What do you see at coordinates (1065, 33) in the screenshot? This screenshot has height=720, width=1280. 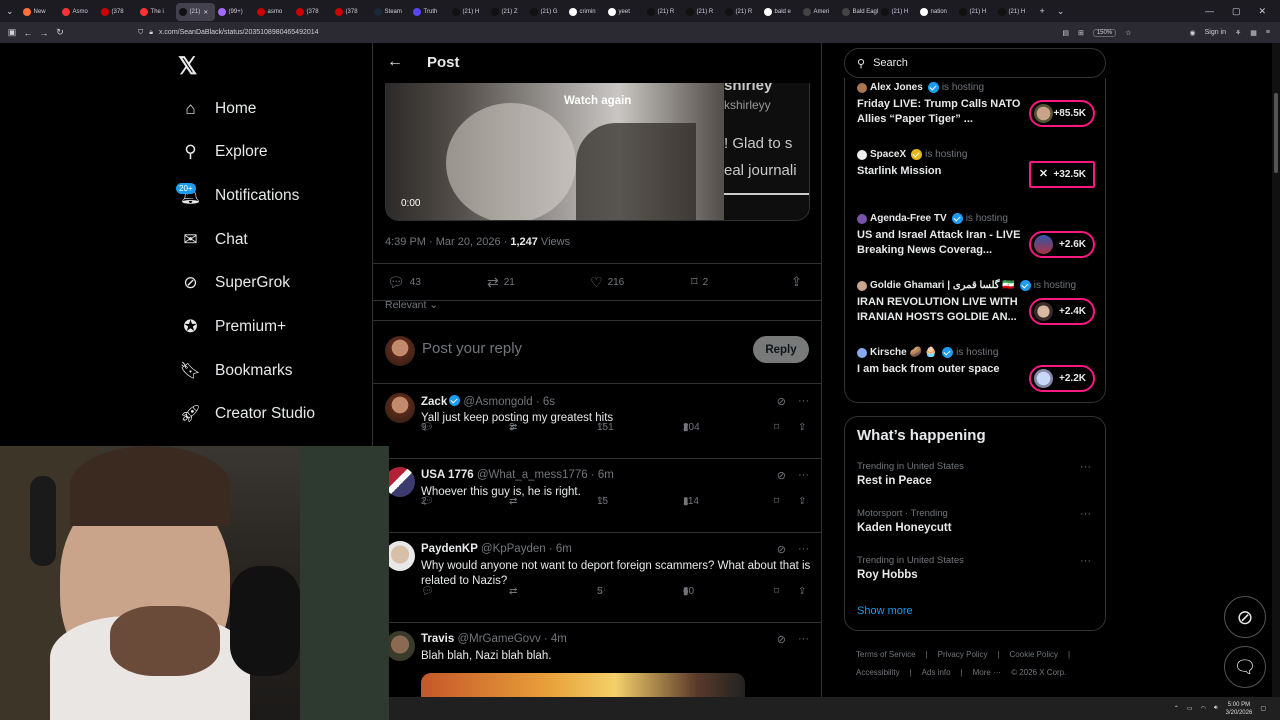 I see `reader-icon: ▤` at bounding box center [1065, 33].